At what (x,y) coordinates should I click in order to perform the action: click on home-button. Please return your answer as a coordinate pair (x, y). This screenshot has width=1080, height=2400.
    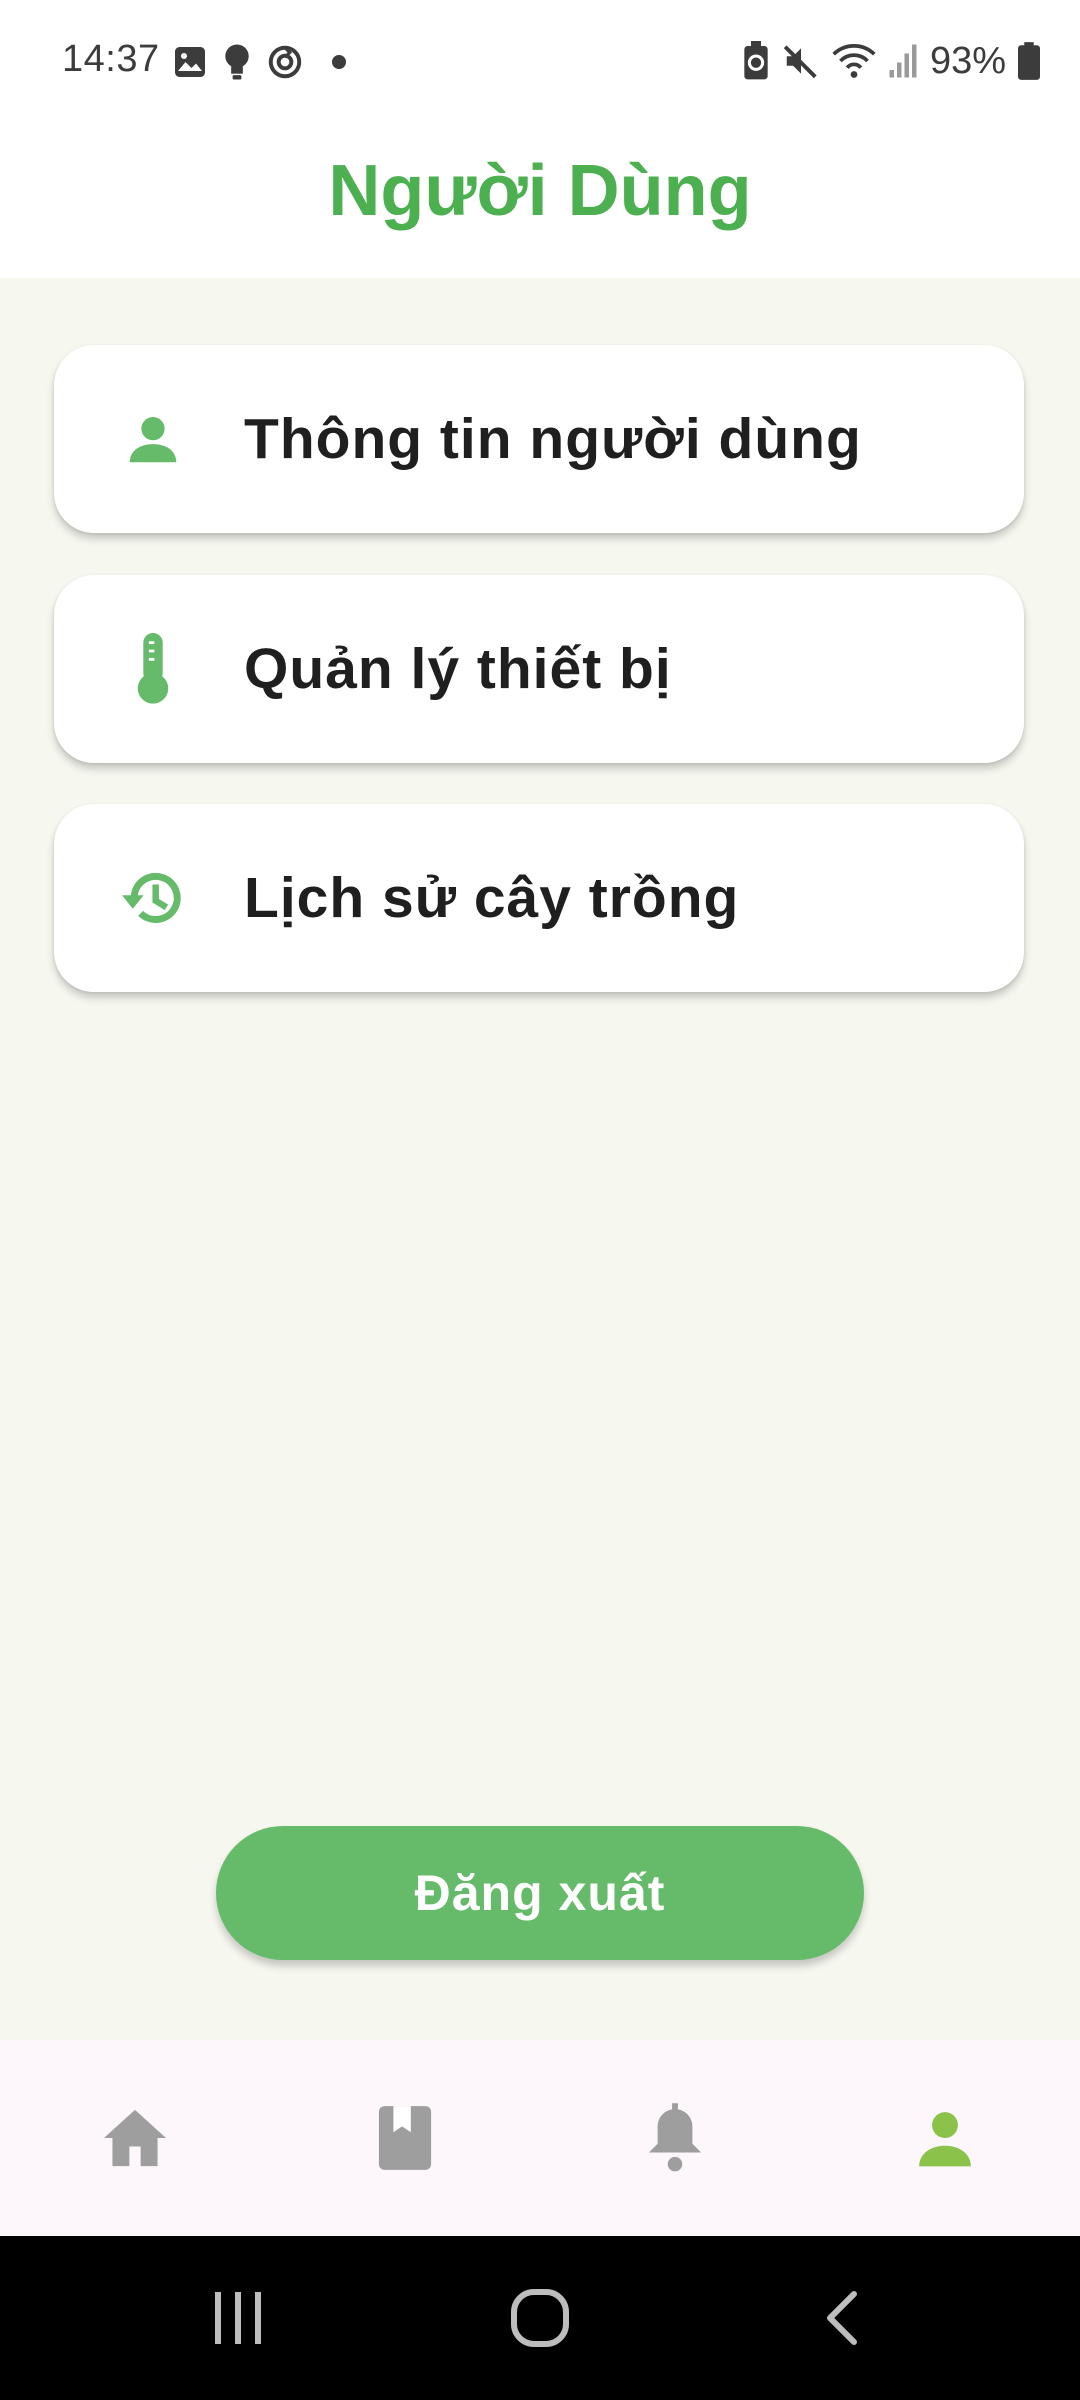
    Looking at the image, I should click on (540, 2318).